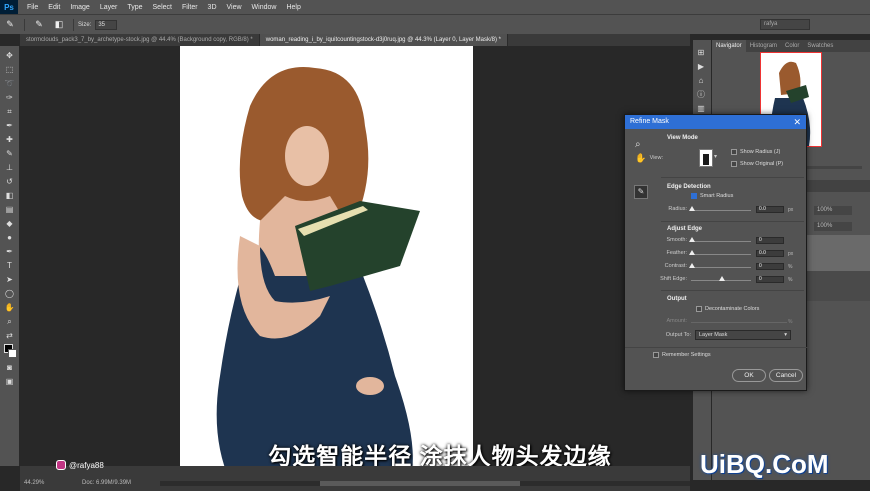  I want to click on search-input: rafya, so click(785, 24).